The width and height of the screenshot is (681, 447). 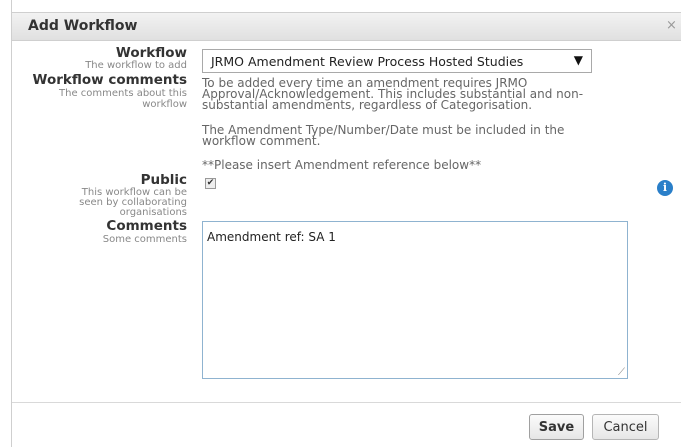 What do you see at coordinates (625, 427) in the screenshot?
I see `cancel-button: Cancel` at bounding box center [625, 427].